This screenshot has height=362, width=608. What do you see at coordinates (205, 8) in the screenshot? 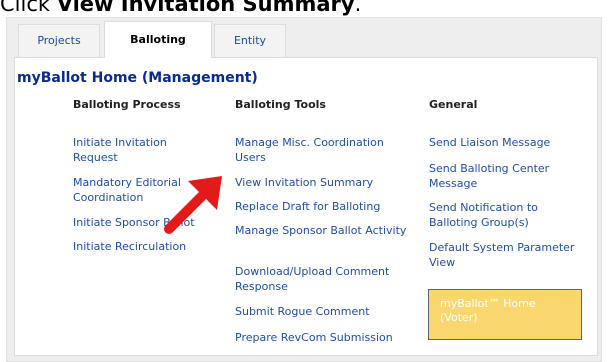
I see `instruction-target: View Invitation Summary` at bounding box center [205, 8].